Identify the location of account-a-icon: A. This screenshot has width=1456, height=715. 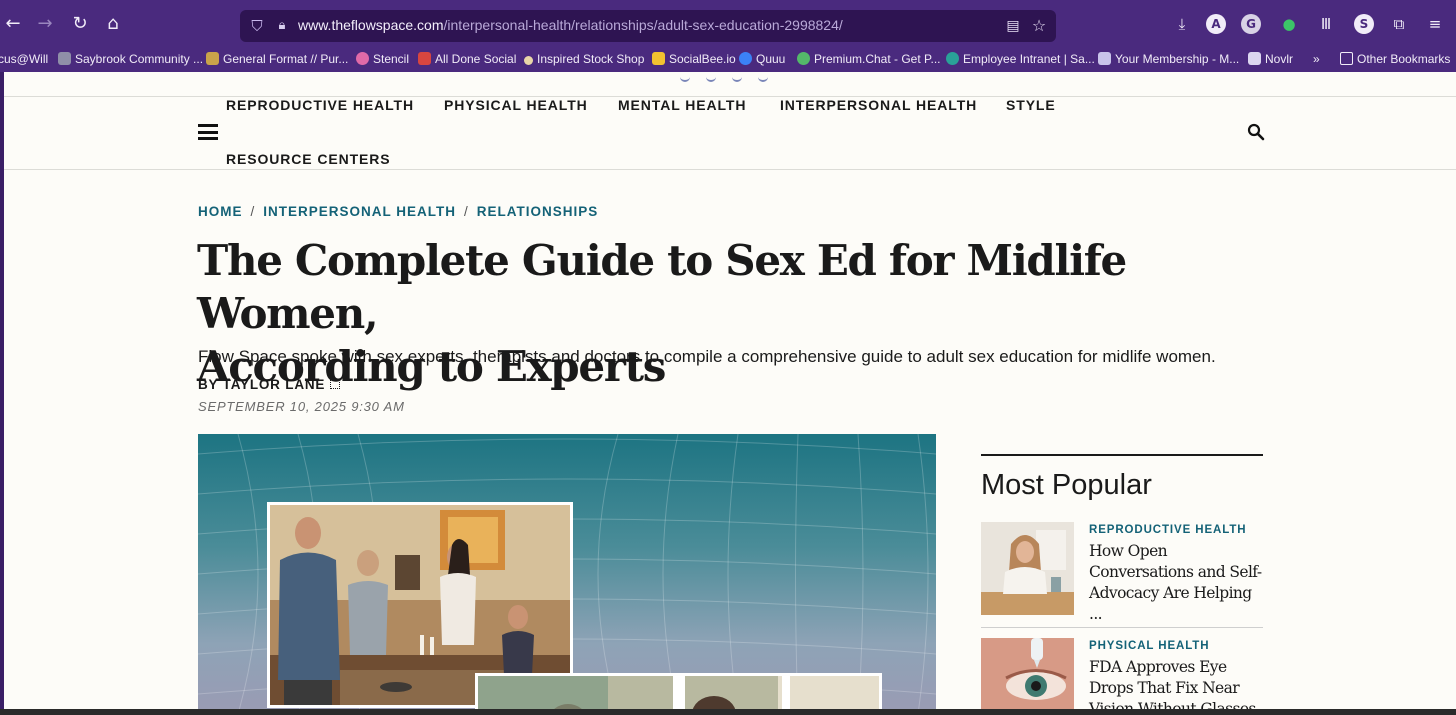
(1216, 24).